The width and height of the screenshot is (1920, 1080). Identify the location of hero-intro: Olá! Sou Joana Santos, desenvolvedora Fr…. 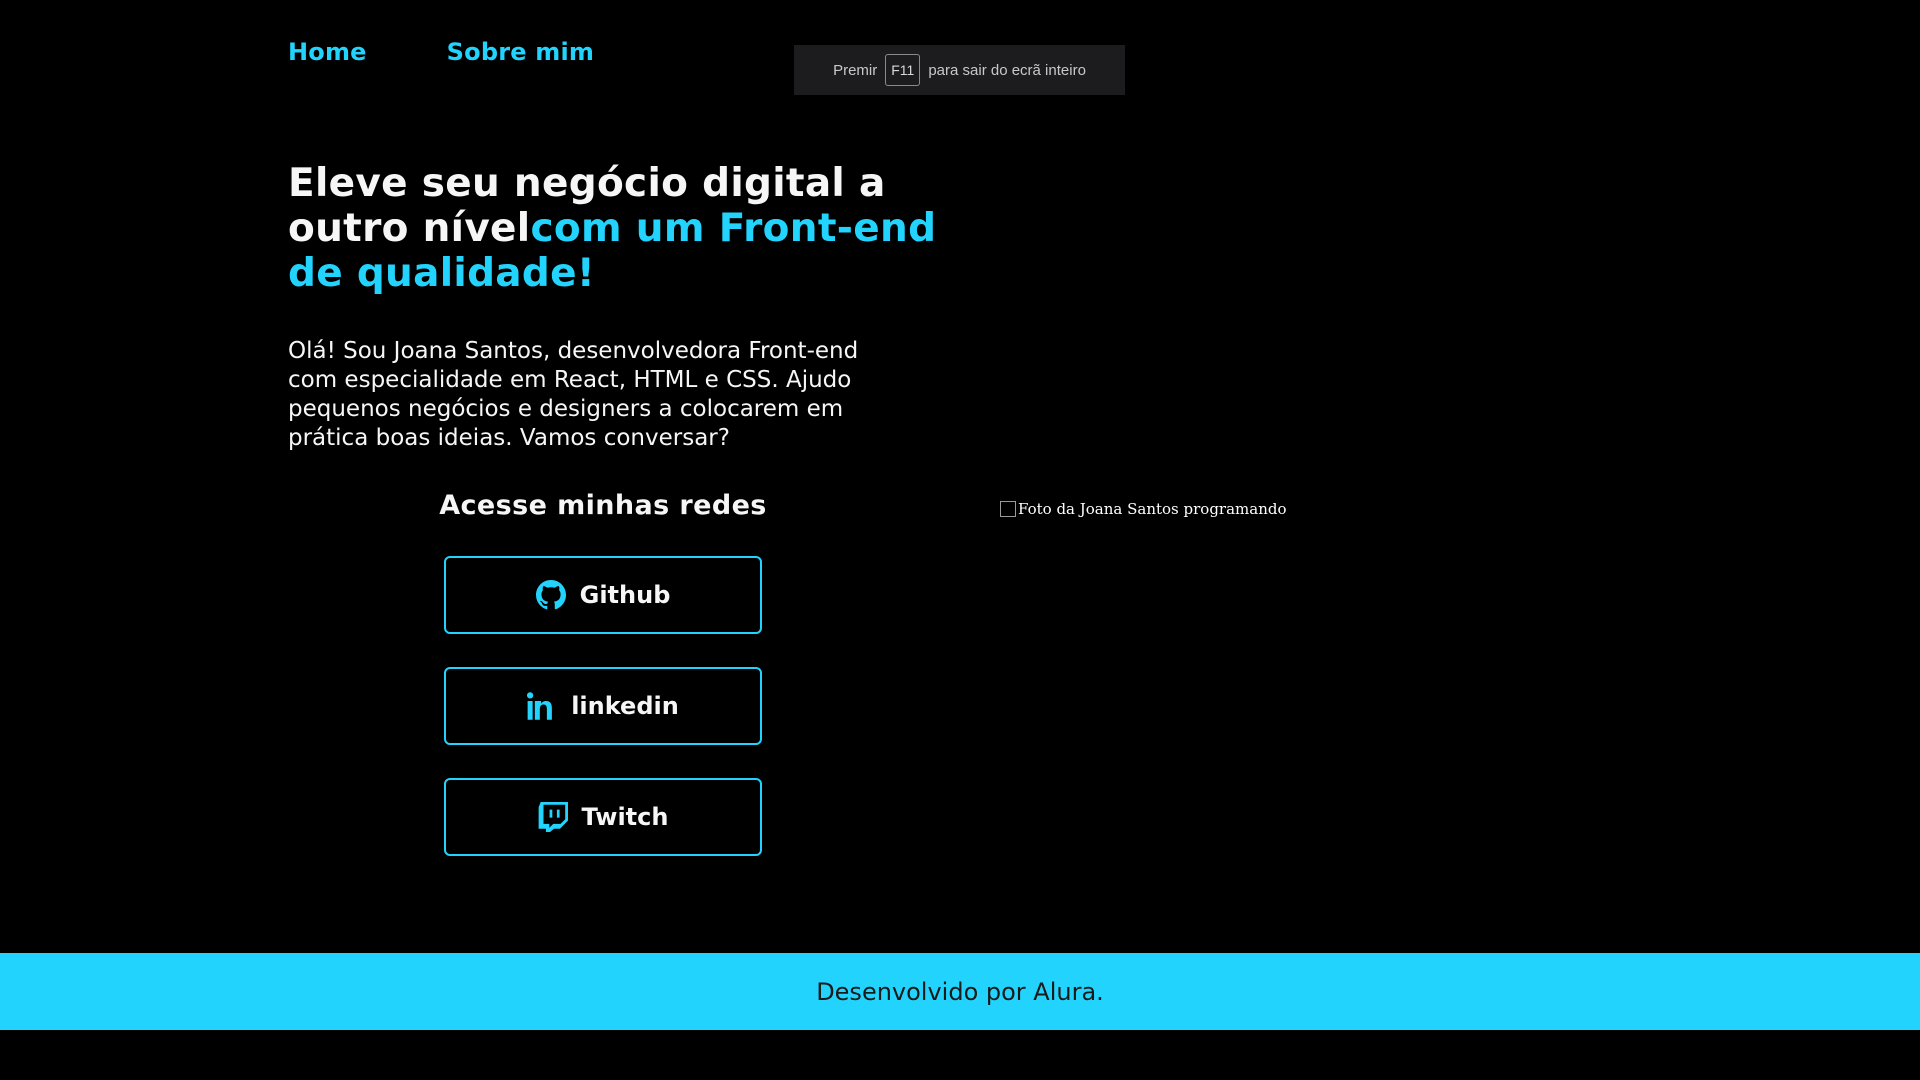
(573, 394).